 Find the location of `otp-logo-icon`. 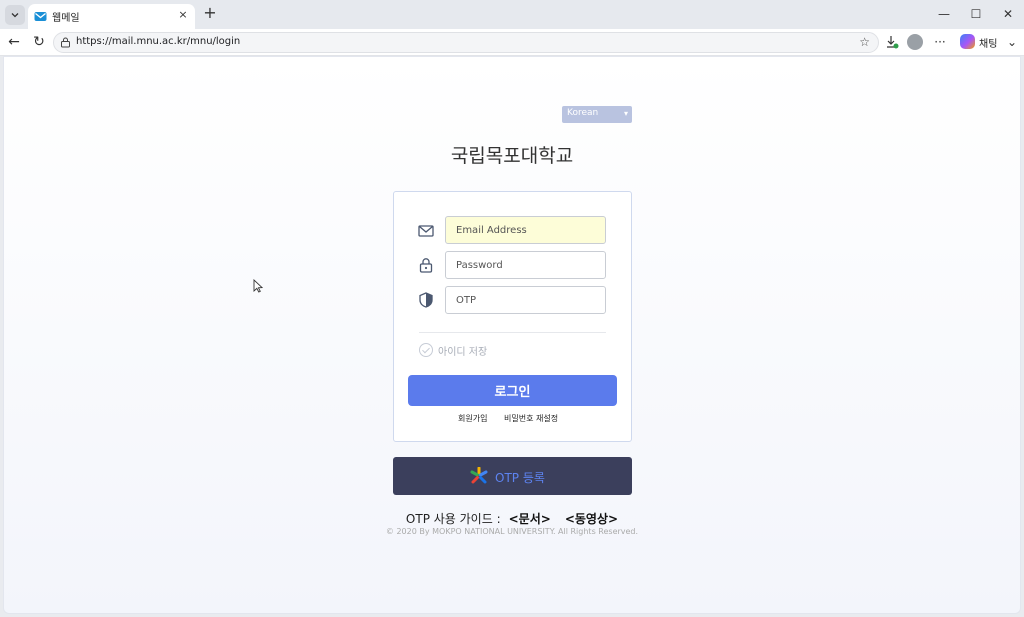

otp-logo-icon is located at coordinates (479, 475).